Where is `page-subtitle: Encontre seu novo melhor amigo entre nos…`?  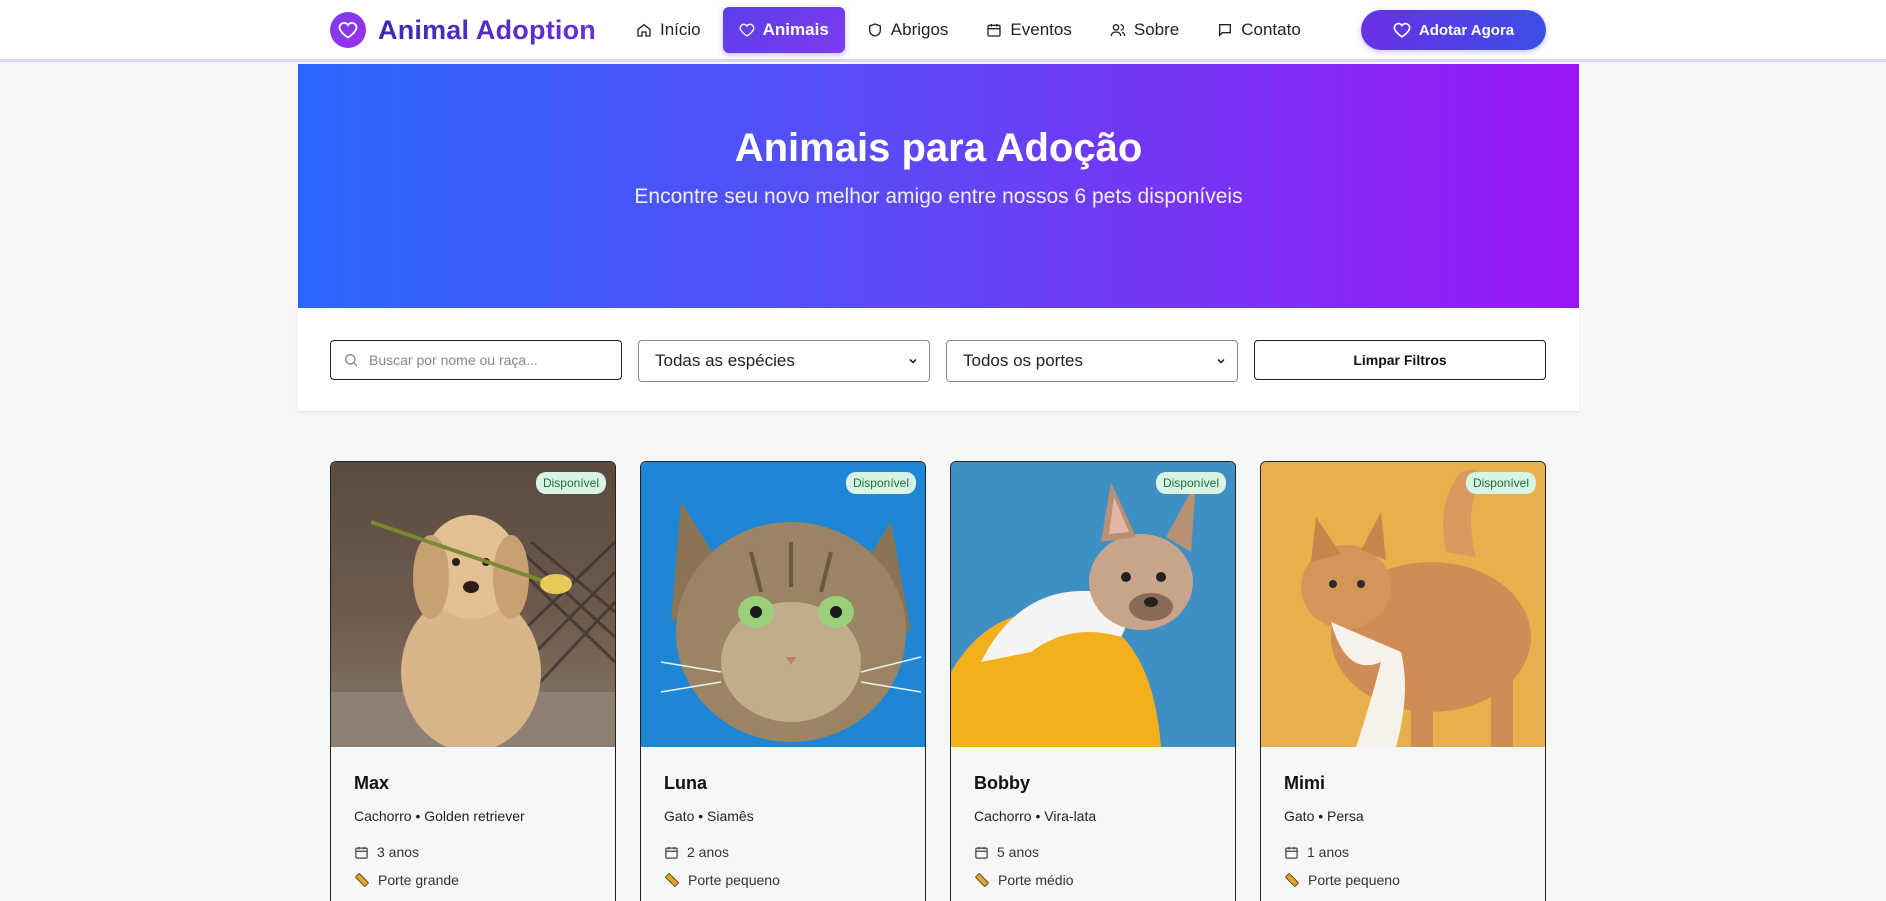 page-subtitle: Encontre seu novo melhor amigo entre nos… is located at coordinates (938, 196).